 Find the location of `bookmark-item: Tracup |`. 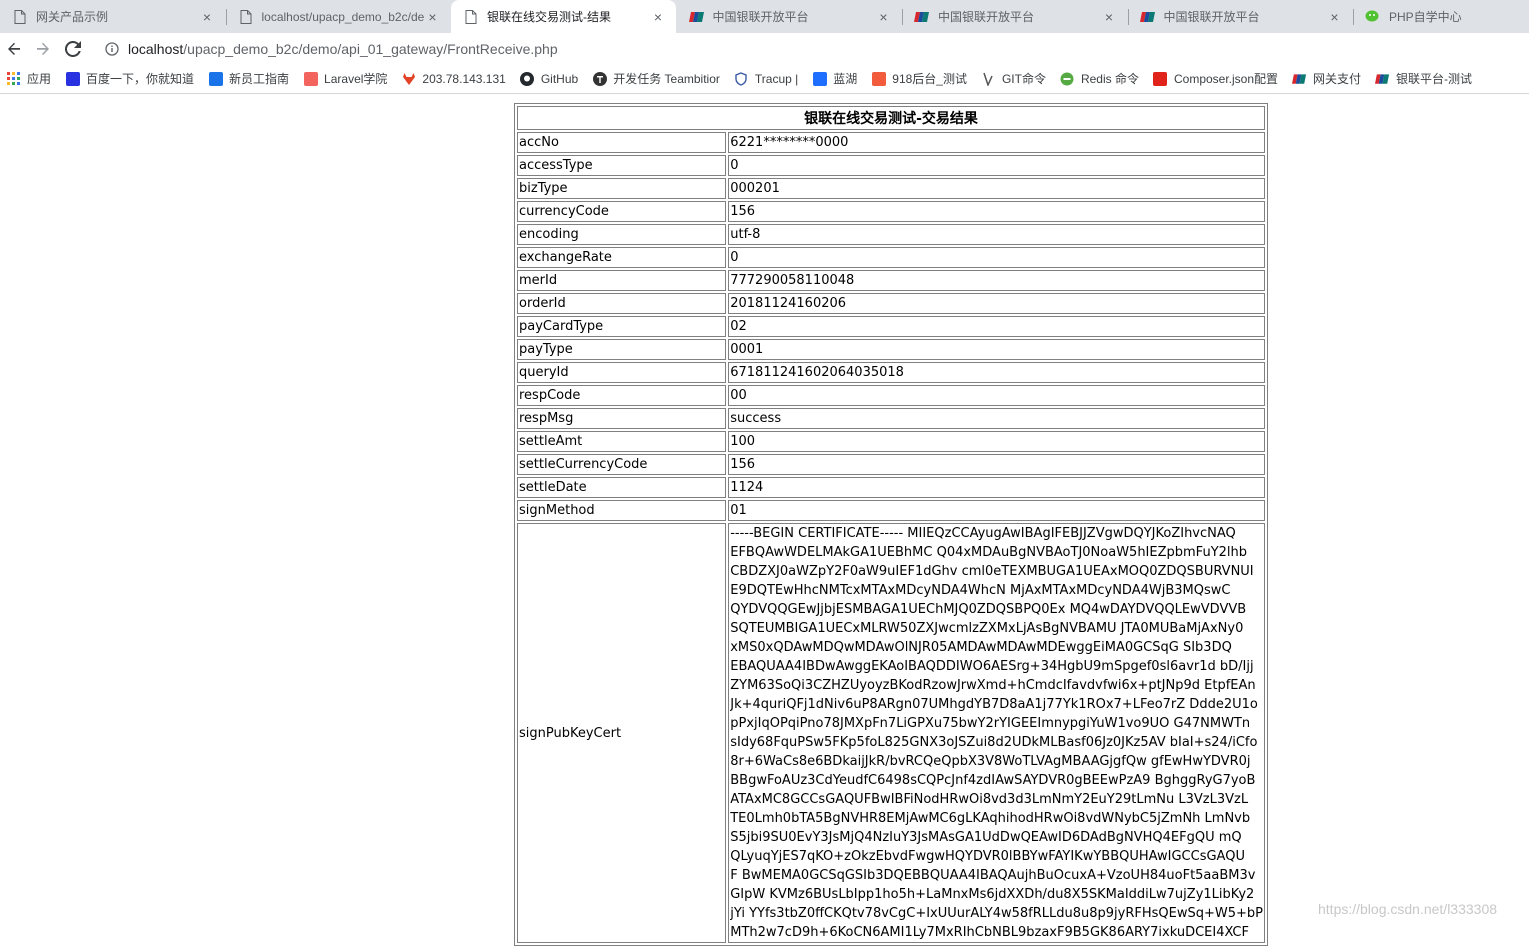

bookmark-item: Tracup | is located at coordinates (766, 78).